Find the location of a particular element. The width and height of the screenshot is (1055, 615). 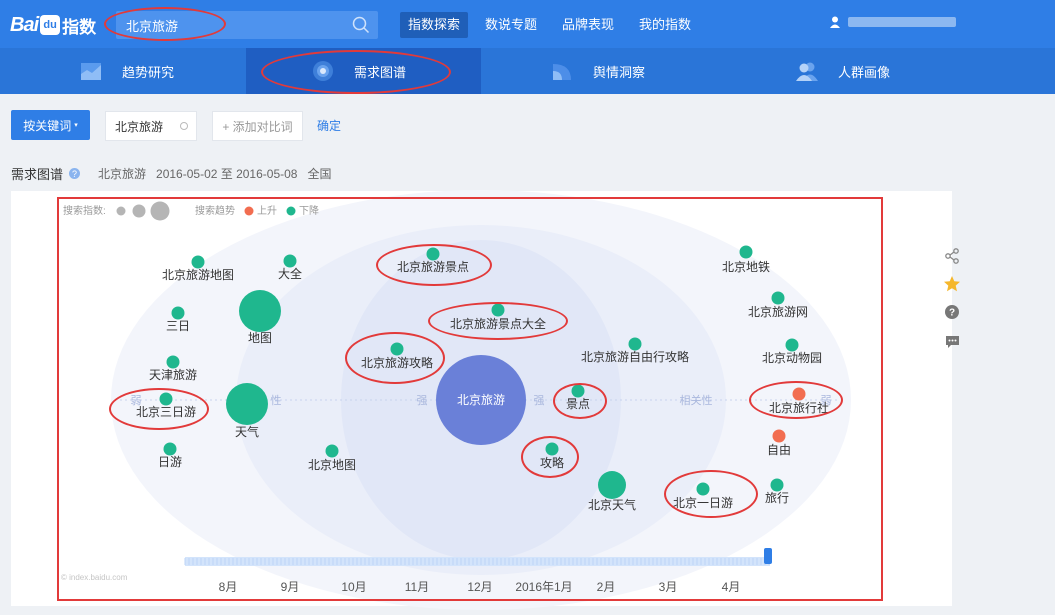

star-icon is located at coordinates (952, 284).